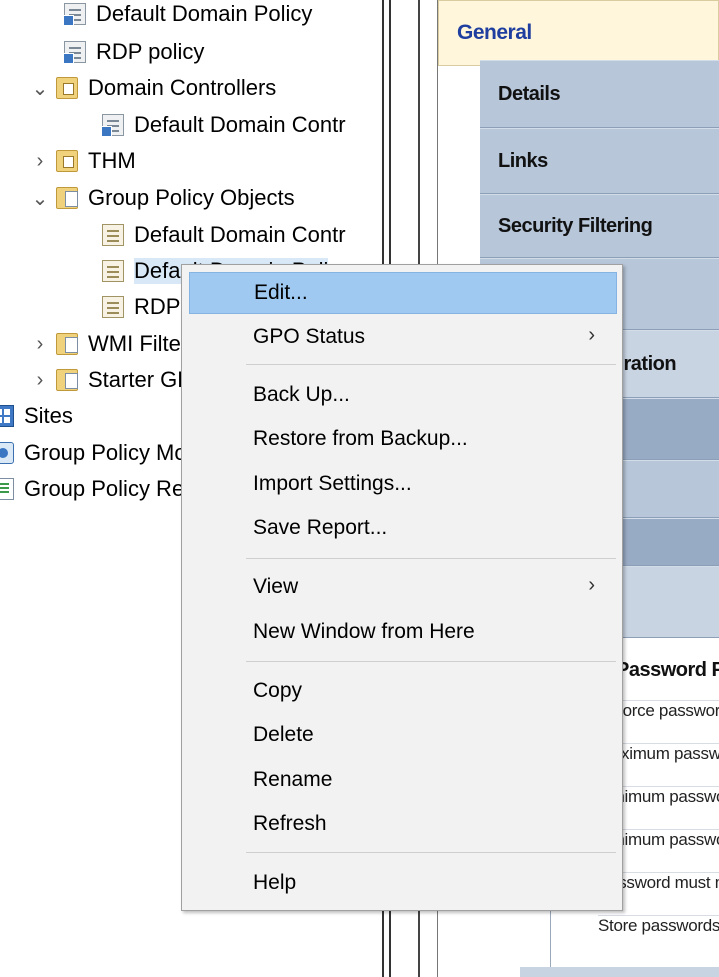 This screenshot has height=977, width=719. I want to click on menu-item-new-window-from-here: New Window from Here, so click(403, 632).